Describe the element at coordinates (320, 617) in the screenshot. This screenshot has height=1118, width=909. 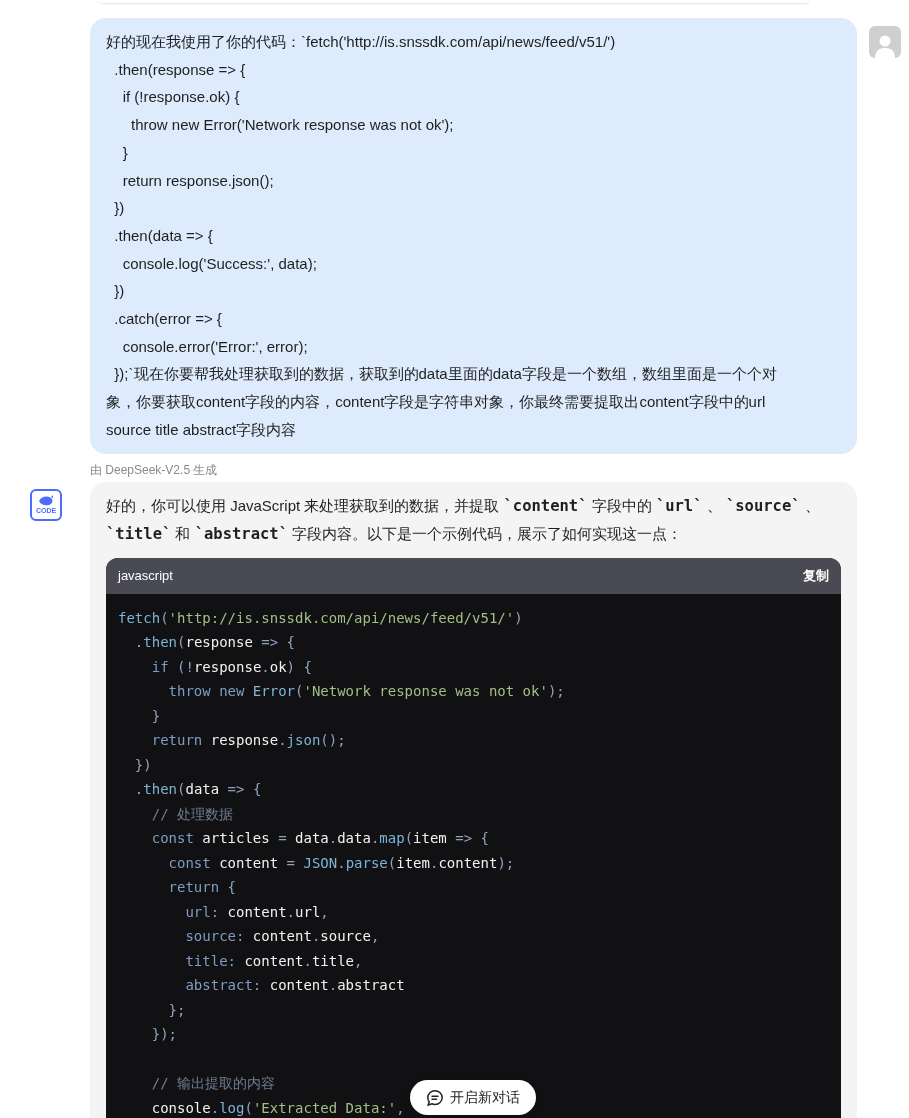
I see `code-line: fetch('http://is.snssdk.com/api/news/feed/v51/')` at that location.